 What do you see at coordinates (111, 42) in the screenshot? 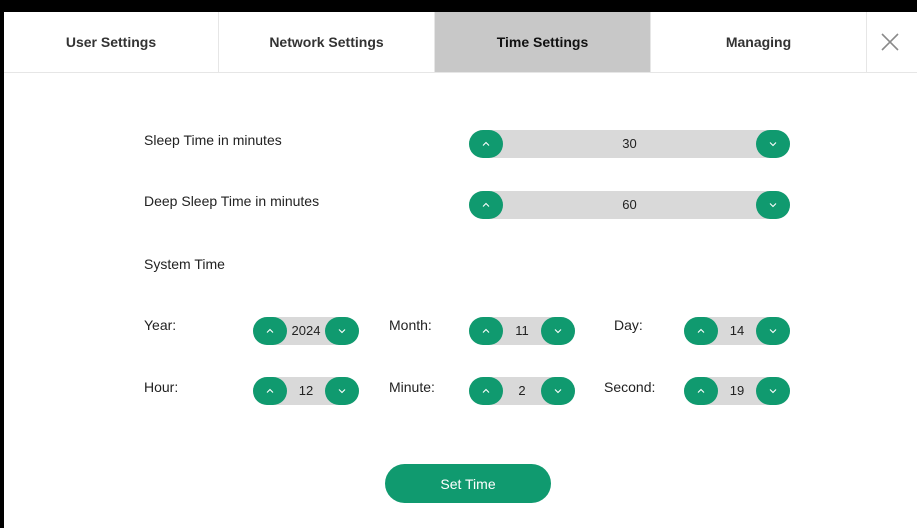
I see `tab-user-settings: User Settings` at bounding box center [111, 42].